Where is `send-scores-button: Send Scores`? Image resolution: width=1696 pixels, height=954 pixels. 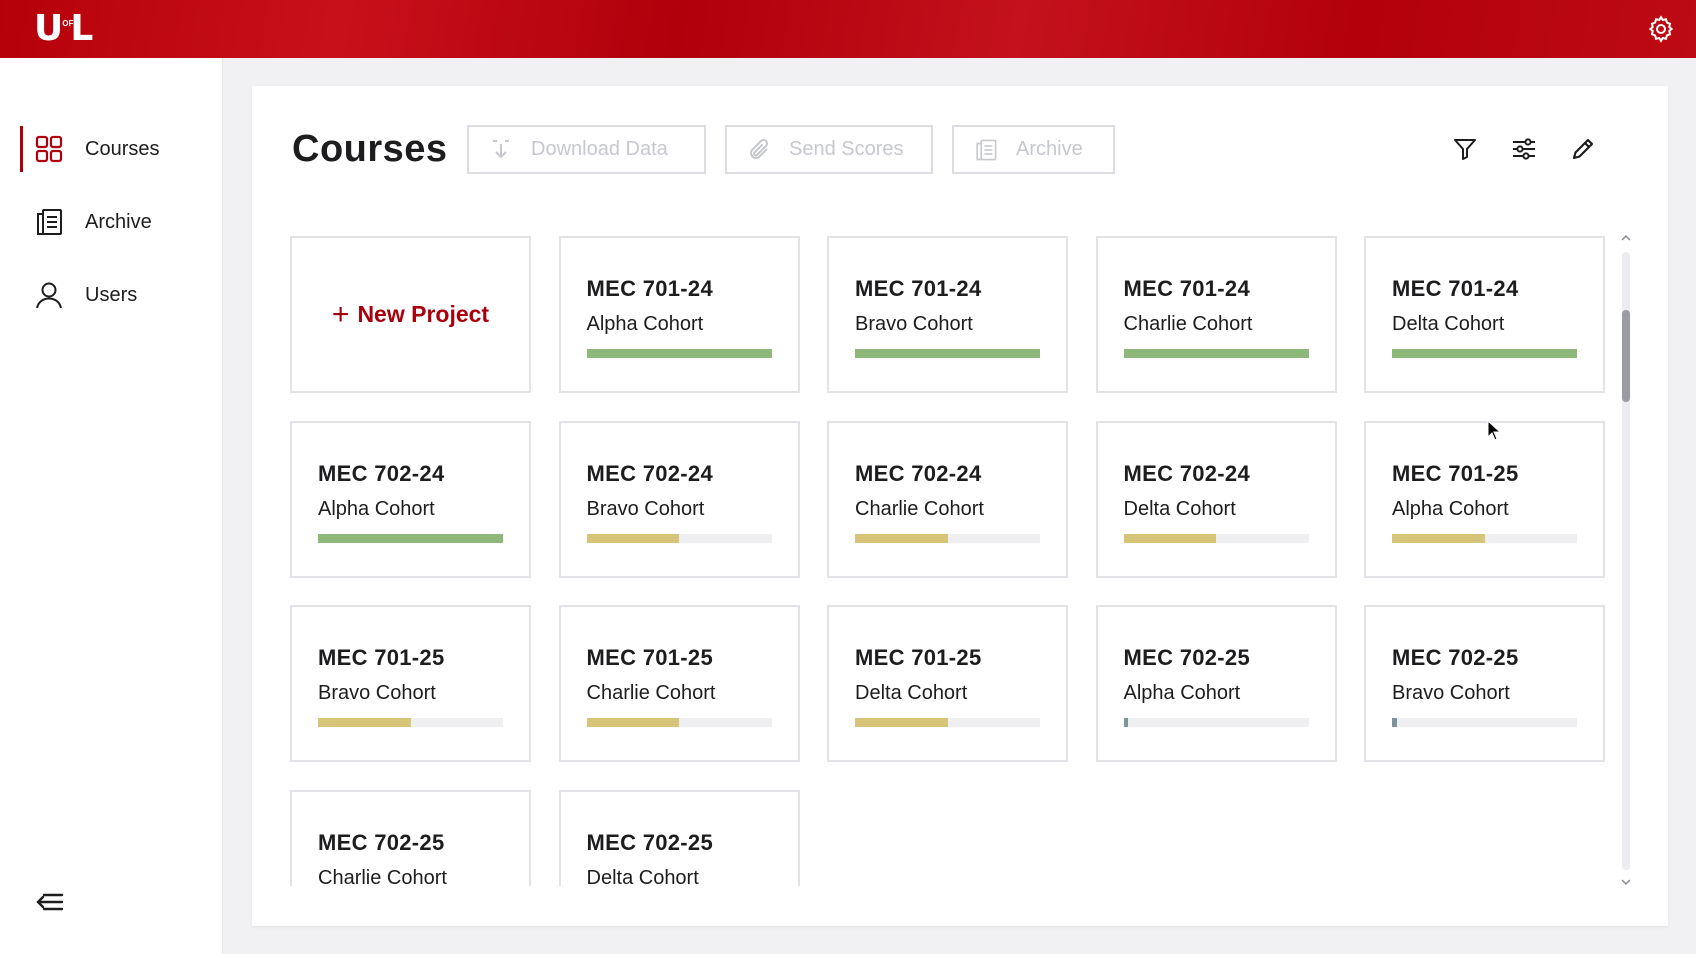
send-scores-button: Send Scores is located at coordinates (829, 149).